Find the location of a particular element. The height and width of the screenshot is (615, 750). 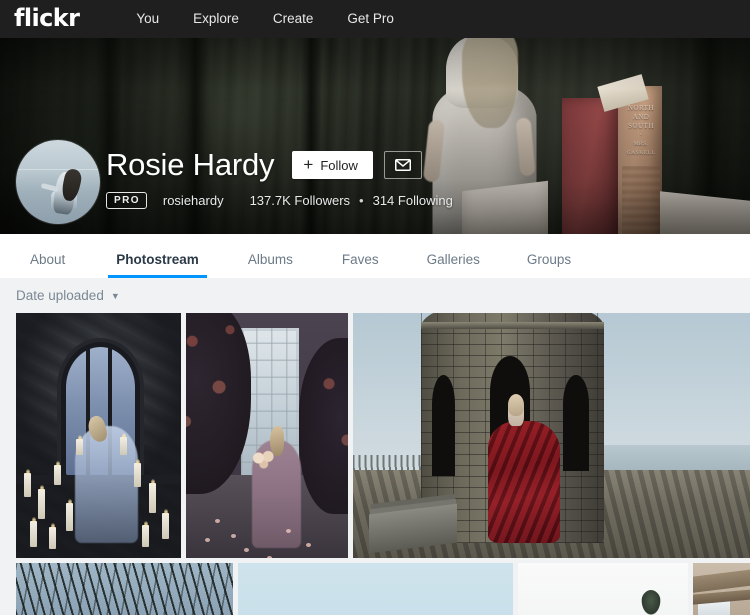

photo1-gown is located at coordinates (107, 484).